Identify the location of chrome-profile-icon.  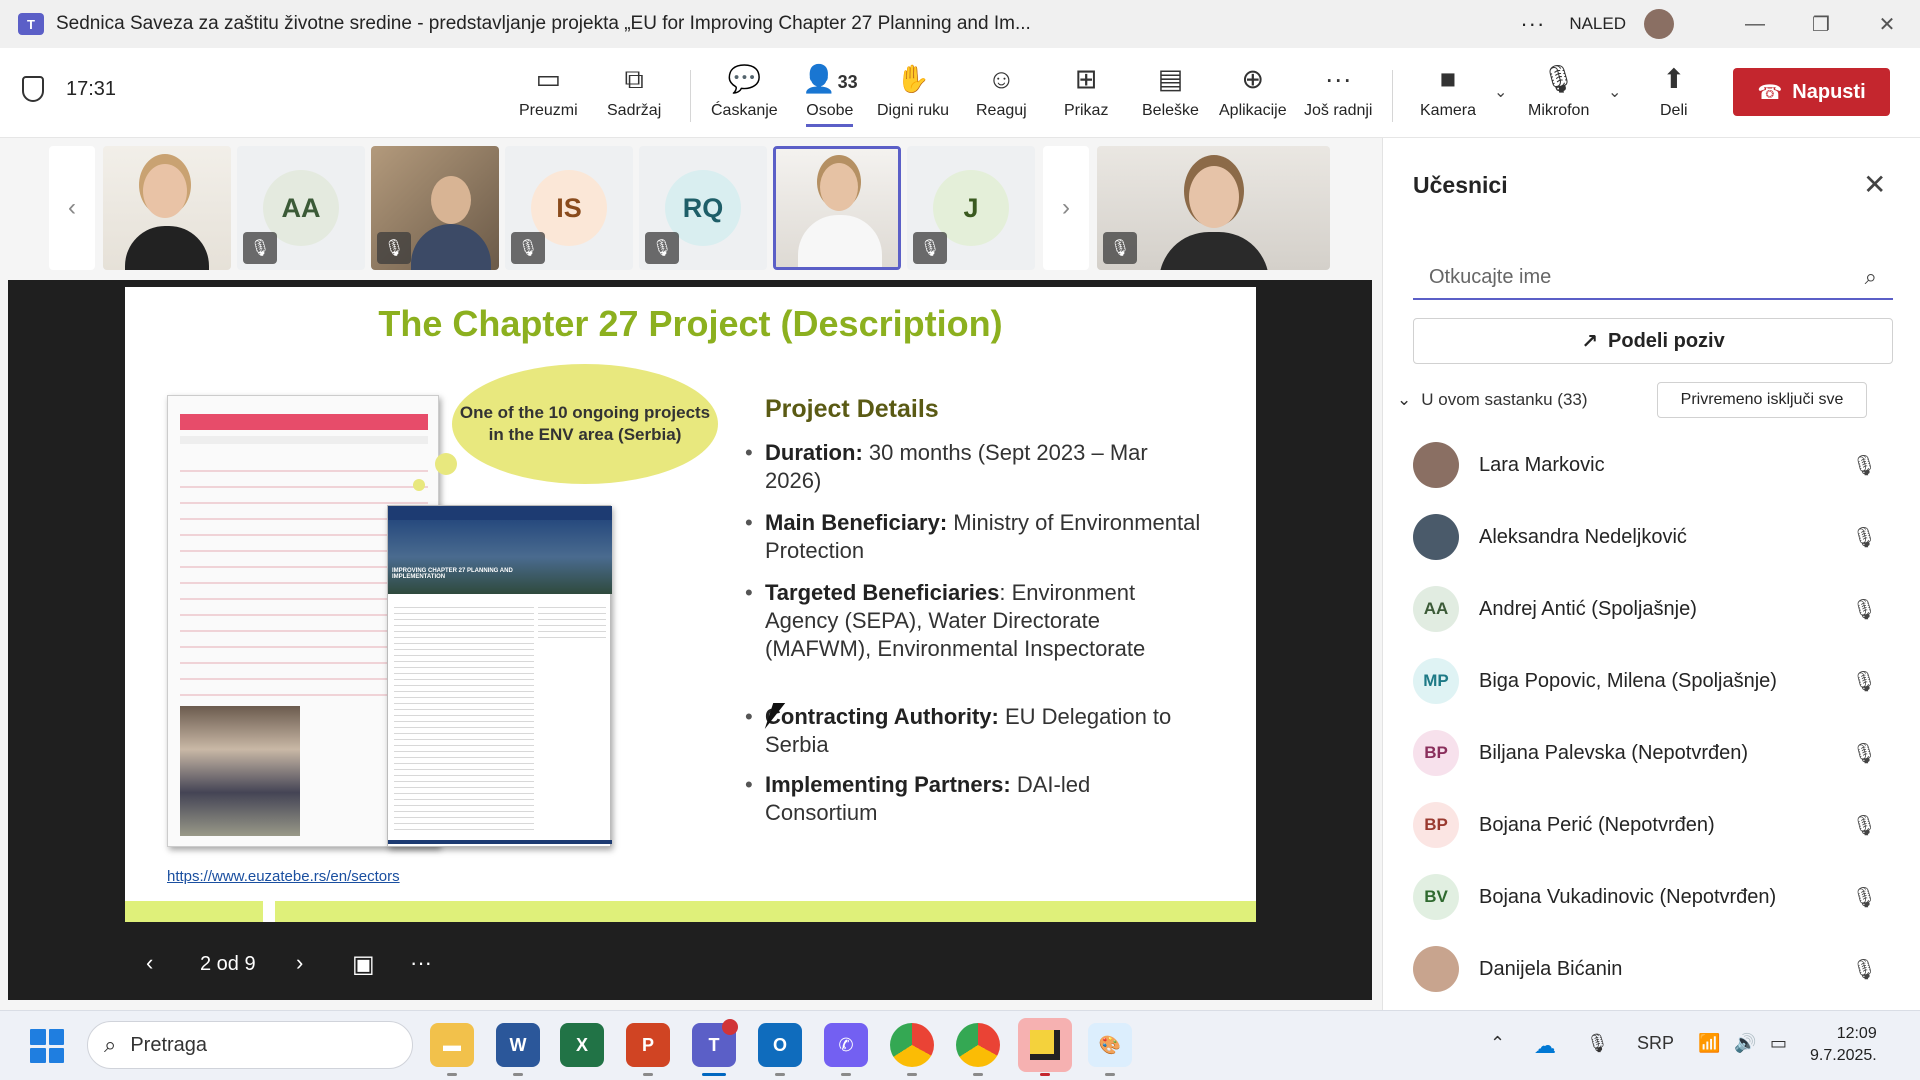
(978, 1045).